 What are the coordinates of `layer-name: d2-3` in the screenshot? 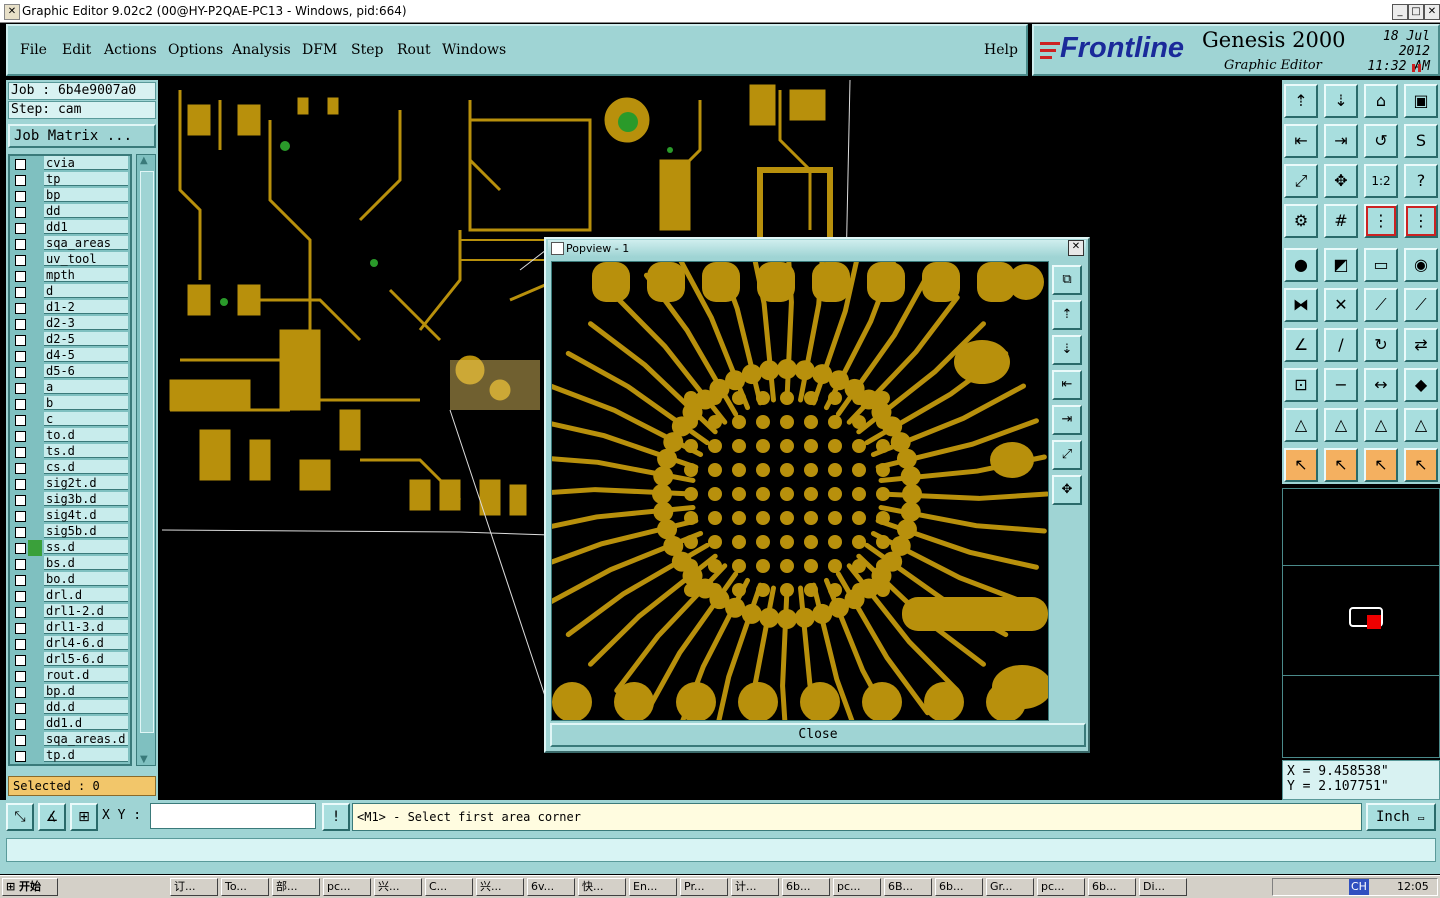 It's located at (86, 323).